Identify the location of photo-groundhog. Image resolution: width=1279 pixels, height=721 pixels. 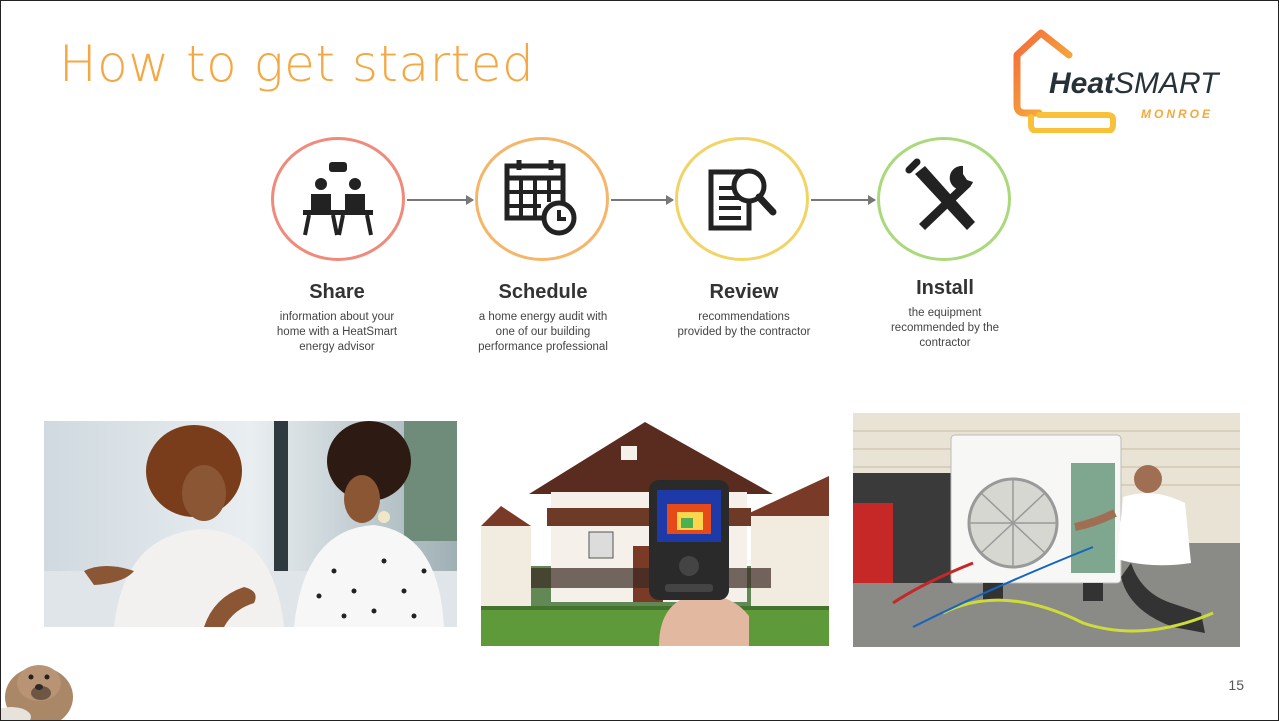
(41, 683).